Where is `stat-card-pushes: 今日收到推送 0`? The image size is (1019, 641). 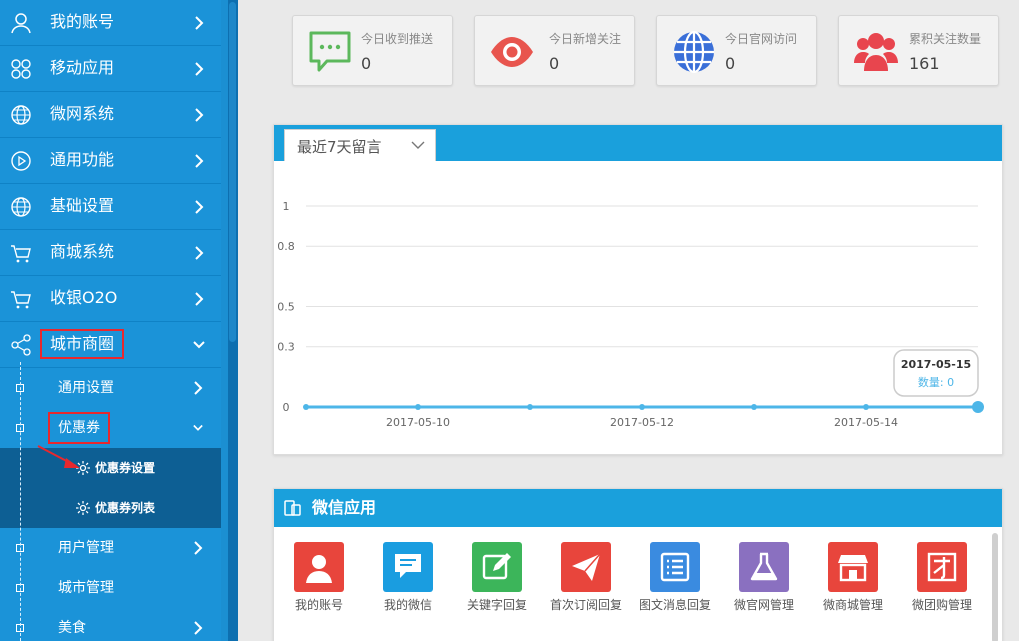 stat-card-pushes: 今日收到推送 0 is located at coordinates (372, 50).